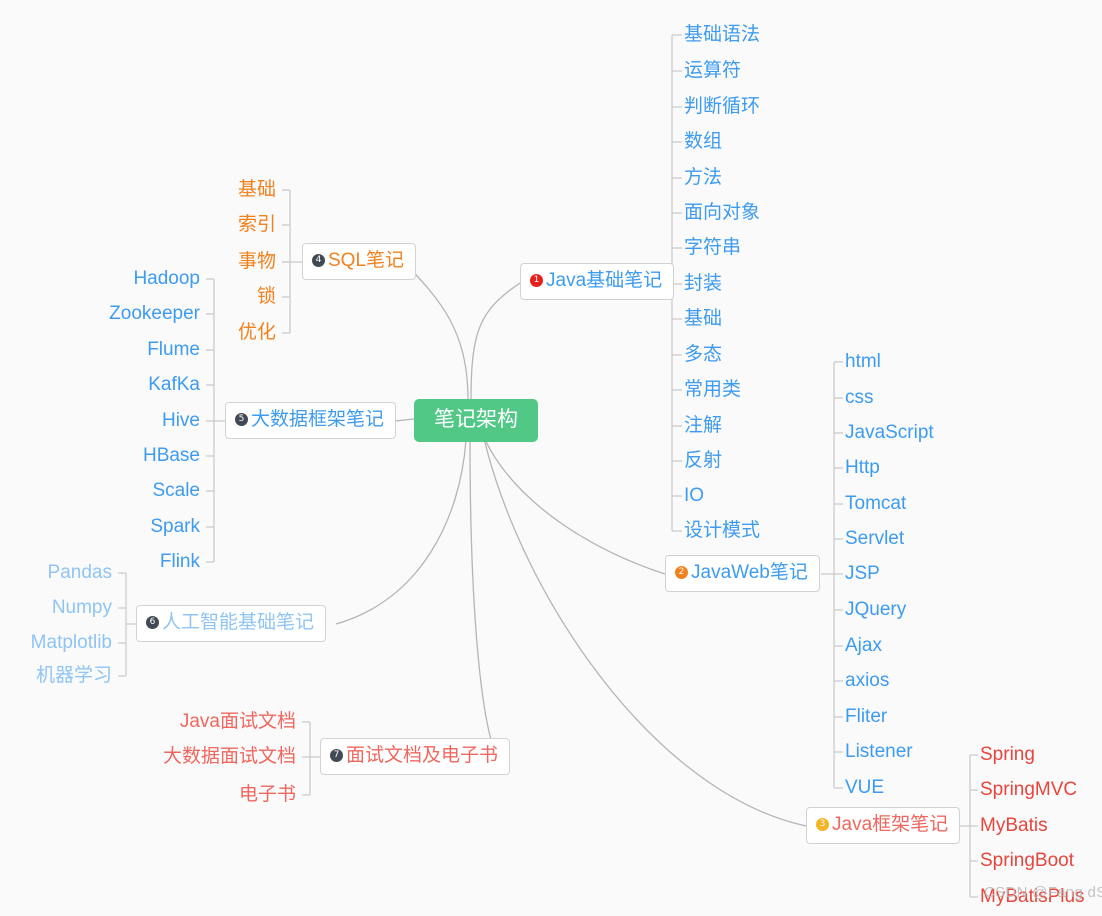  What do you see at coordinates (1028, 790) in the screenshot?
I see `leaf-java-frame-1: SpringMVC` at bounding box center [1028, 790].